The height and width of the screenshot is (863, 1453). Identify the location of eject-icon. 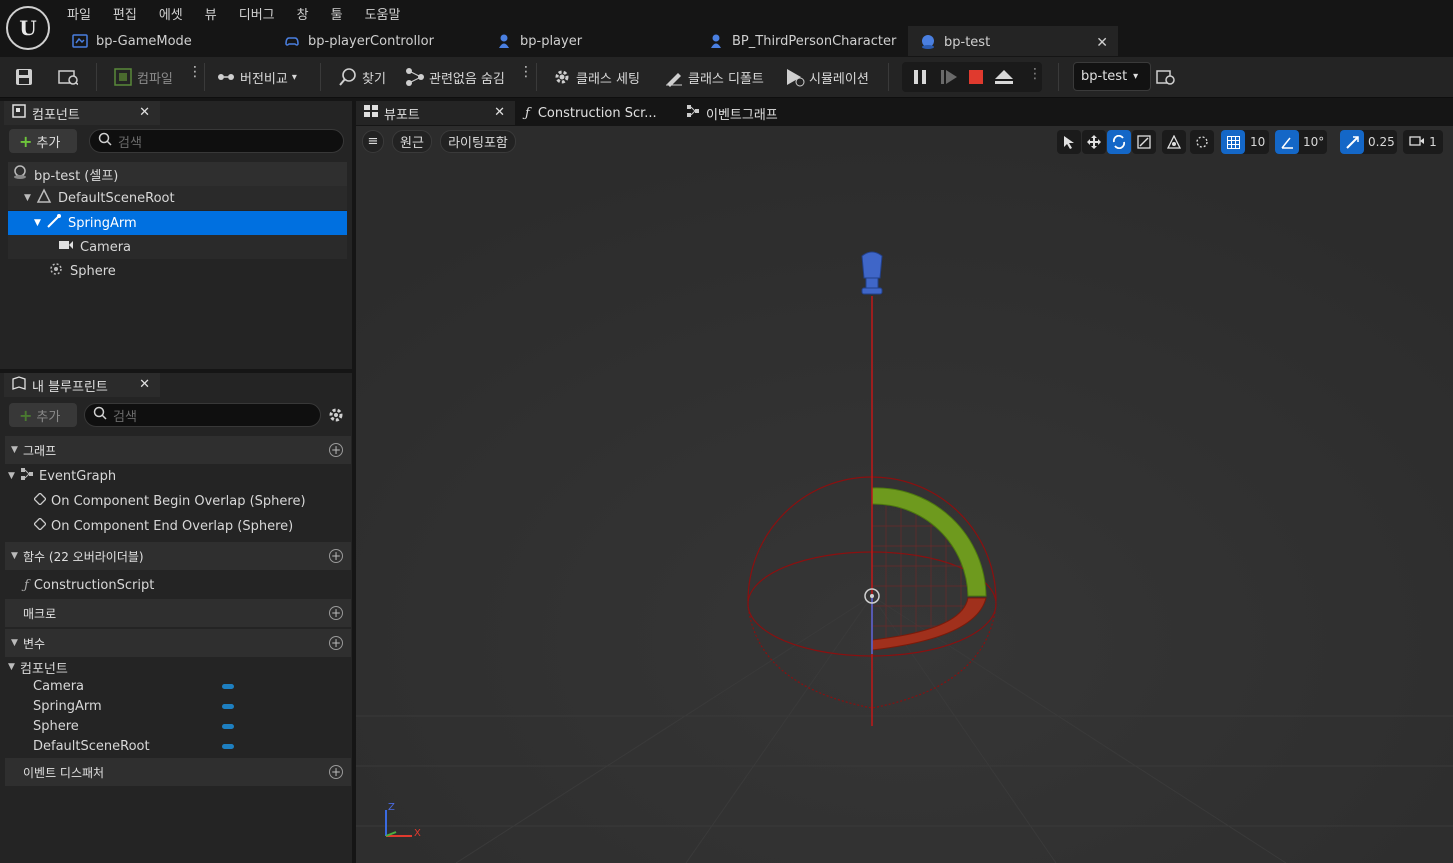
(1004, 79).